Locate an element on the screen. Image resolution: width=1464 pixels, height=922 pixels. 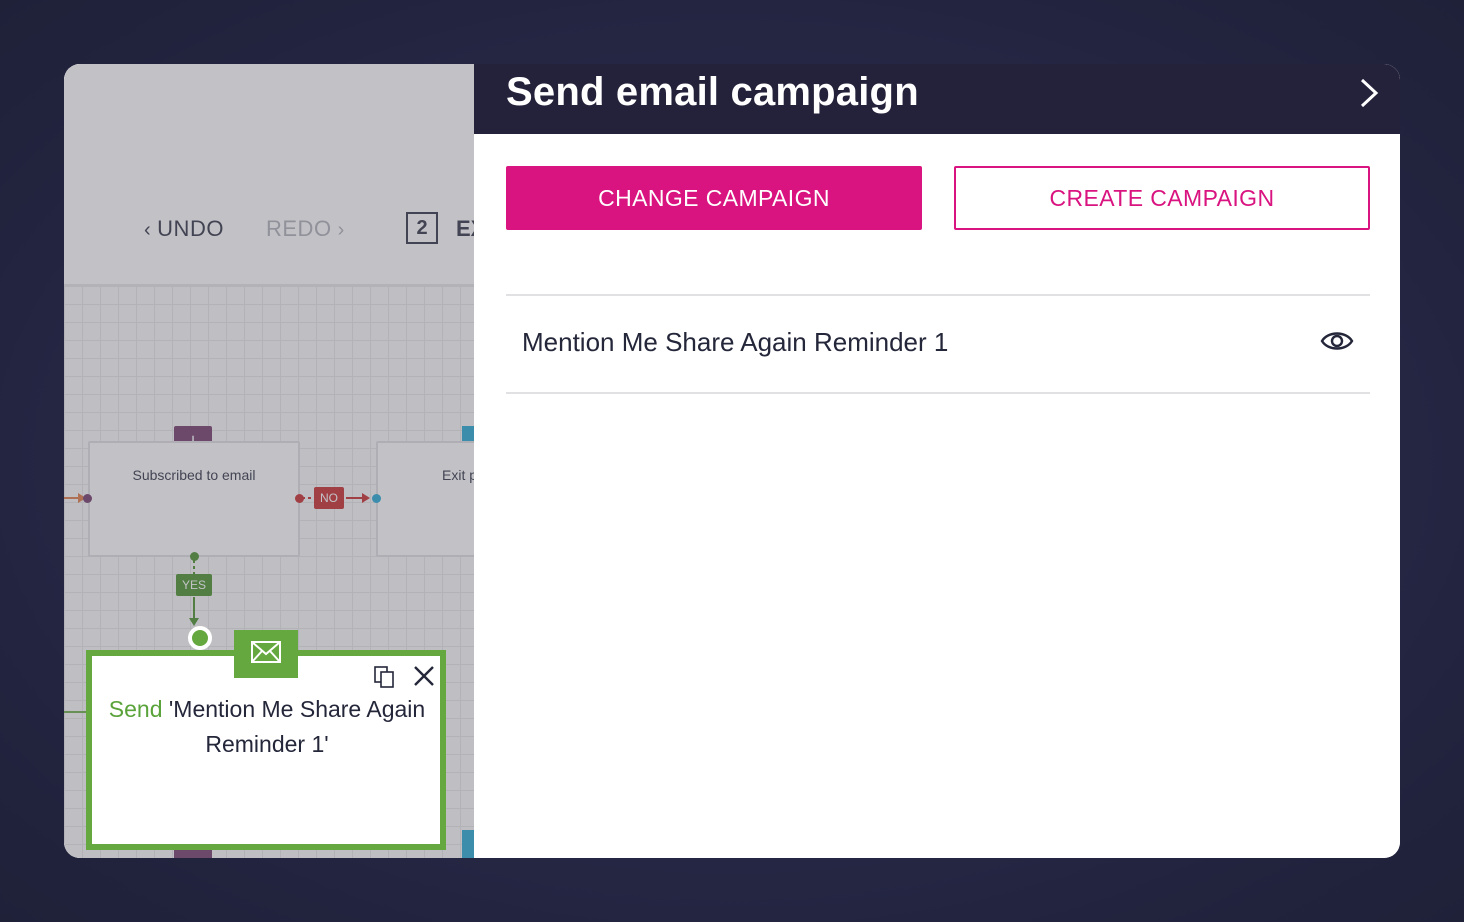
no-branch-badge: NO is located at coordinates (329, 498).